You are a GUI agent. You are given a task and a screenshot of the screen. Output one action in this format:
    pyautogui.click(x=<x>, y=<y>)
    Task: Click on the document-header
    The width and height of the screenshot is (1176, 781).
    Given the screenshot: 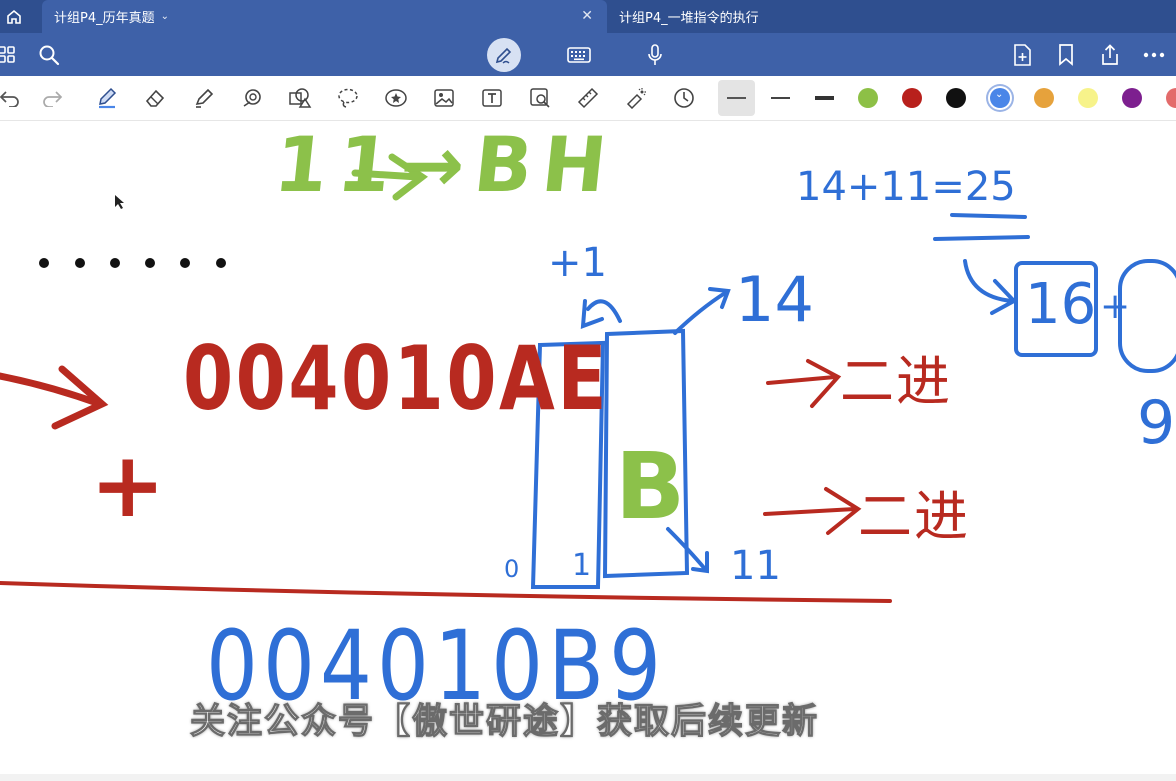 What is the action you would take?
    pyautogui.click(x=588, y=54)
    